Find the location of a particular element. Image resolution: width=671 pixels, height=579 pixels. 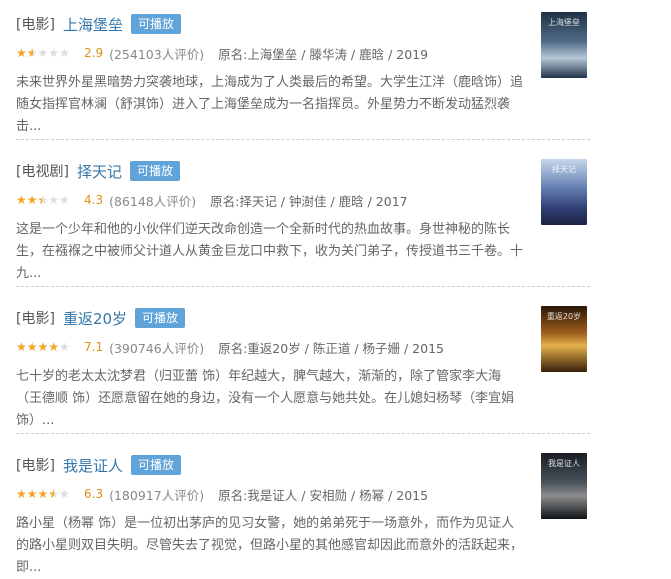

result-title-link: 重返20岁 is located at coordinates (95, 318).